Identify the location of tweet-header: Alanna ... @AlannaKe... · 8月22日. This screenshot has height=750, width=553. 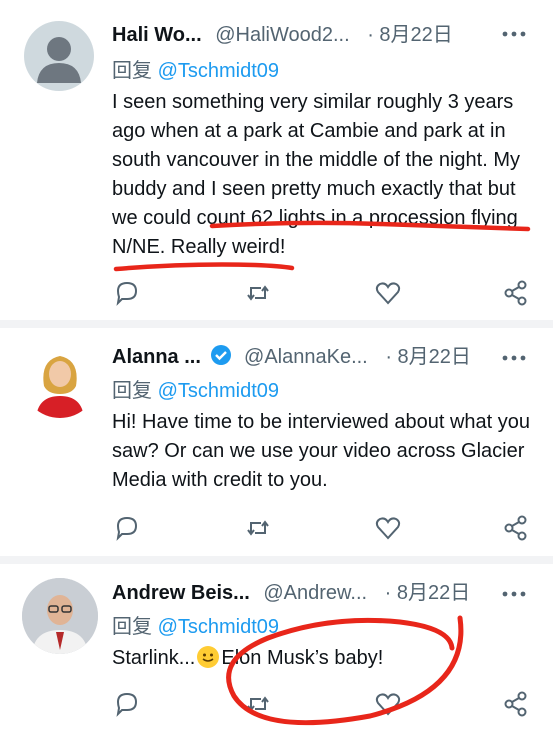
(291, 357).